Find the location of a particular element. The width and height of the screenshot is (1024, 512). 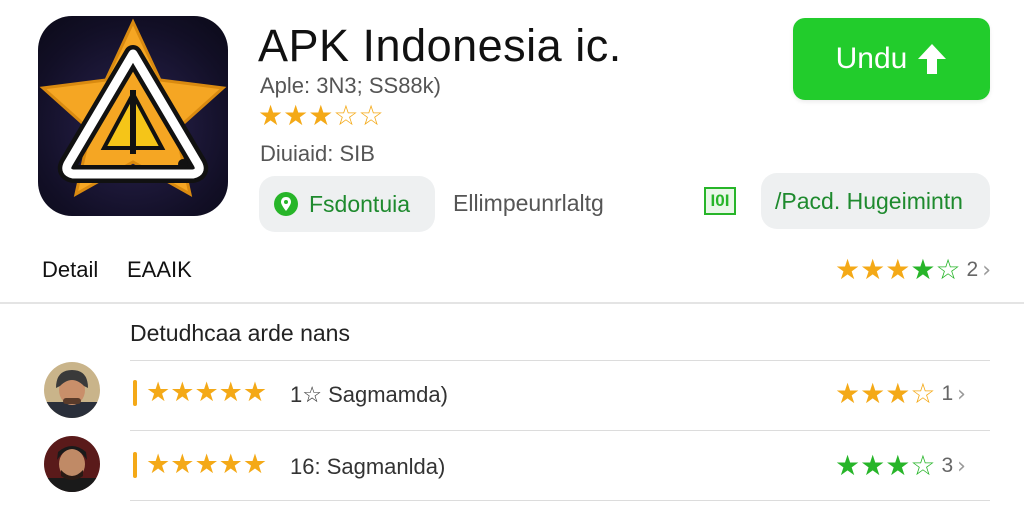

review-text: 16: Sagmanlda) is located at coordinates (368, 466).